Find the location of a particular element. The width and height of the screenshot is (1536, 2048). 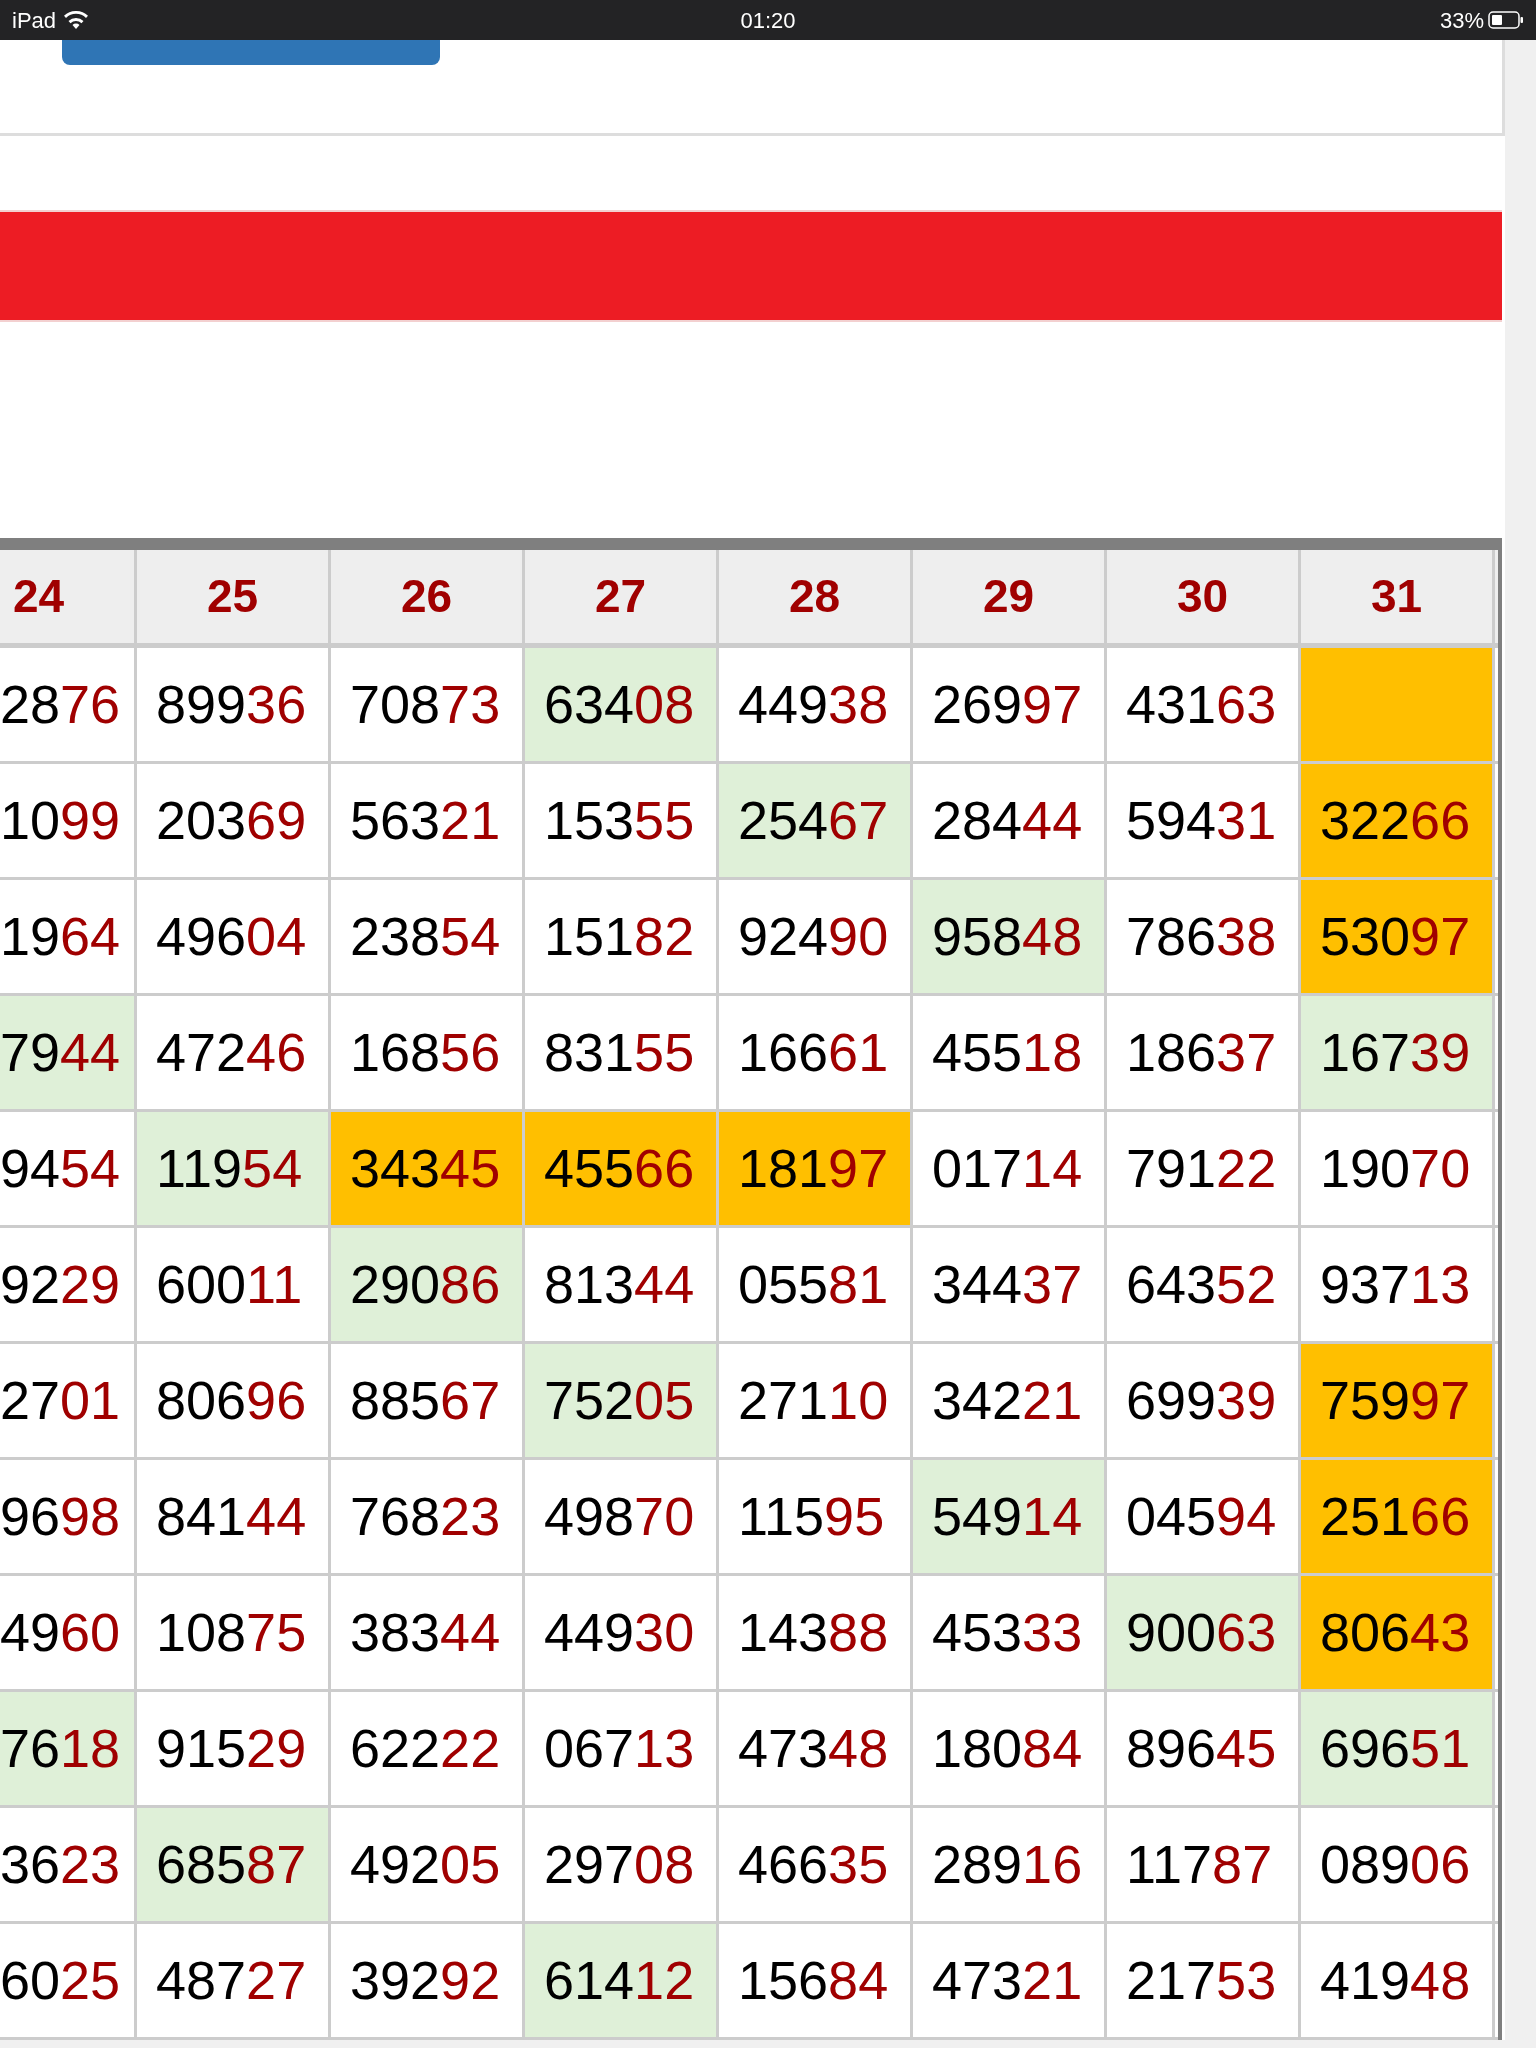

table-cell: 75997 is located at coordinates (1398, 1400).